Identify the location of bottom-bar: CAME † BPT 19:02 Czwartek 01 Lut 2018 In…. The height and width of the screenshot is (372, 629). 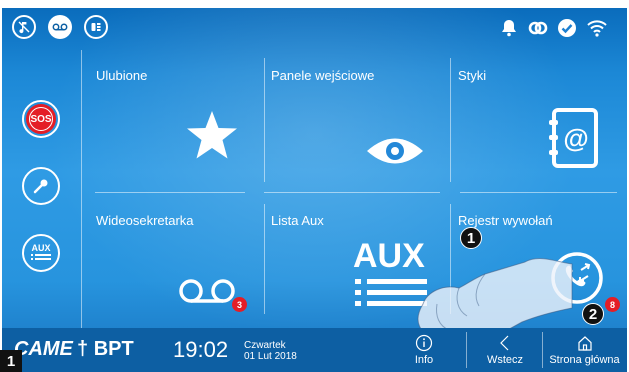
(314, 350).